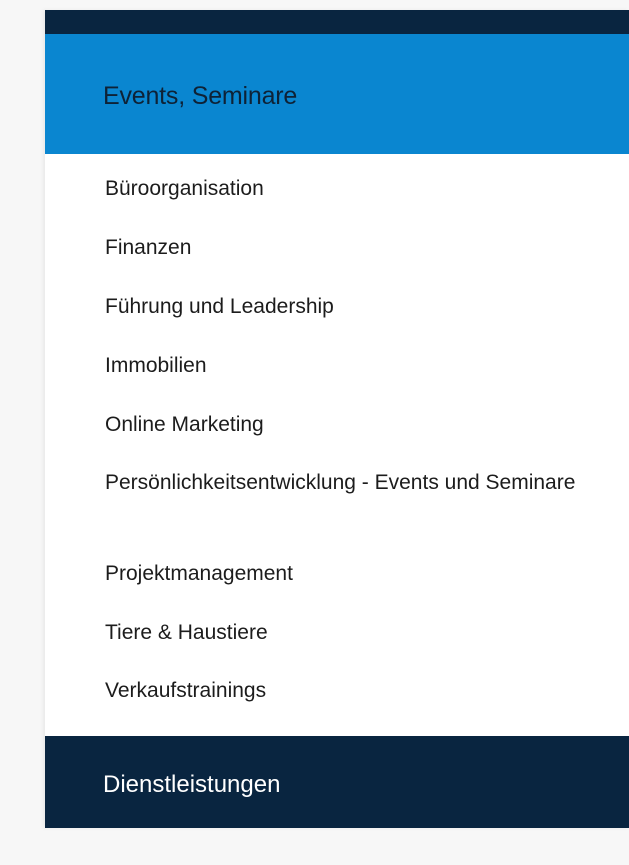  Describe the element at coordinates (355, 632) in the screenshot. I see `menu-item-tiere-haustiere: Tiere & Haustiere` at that location.